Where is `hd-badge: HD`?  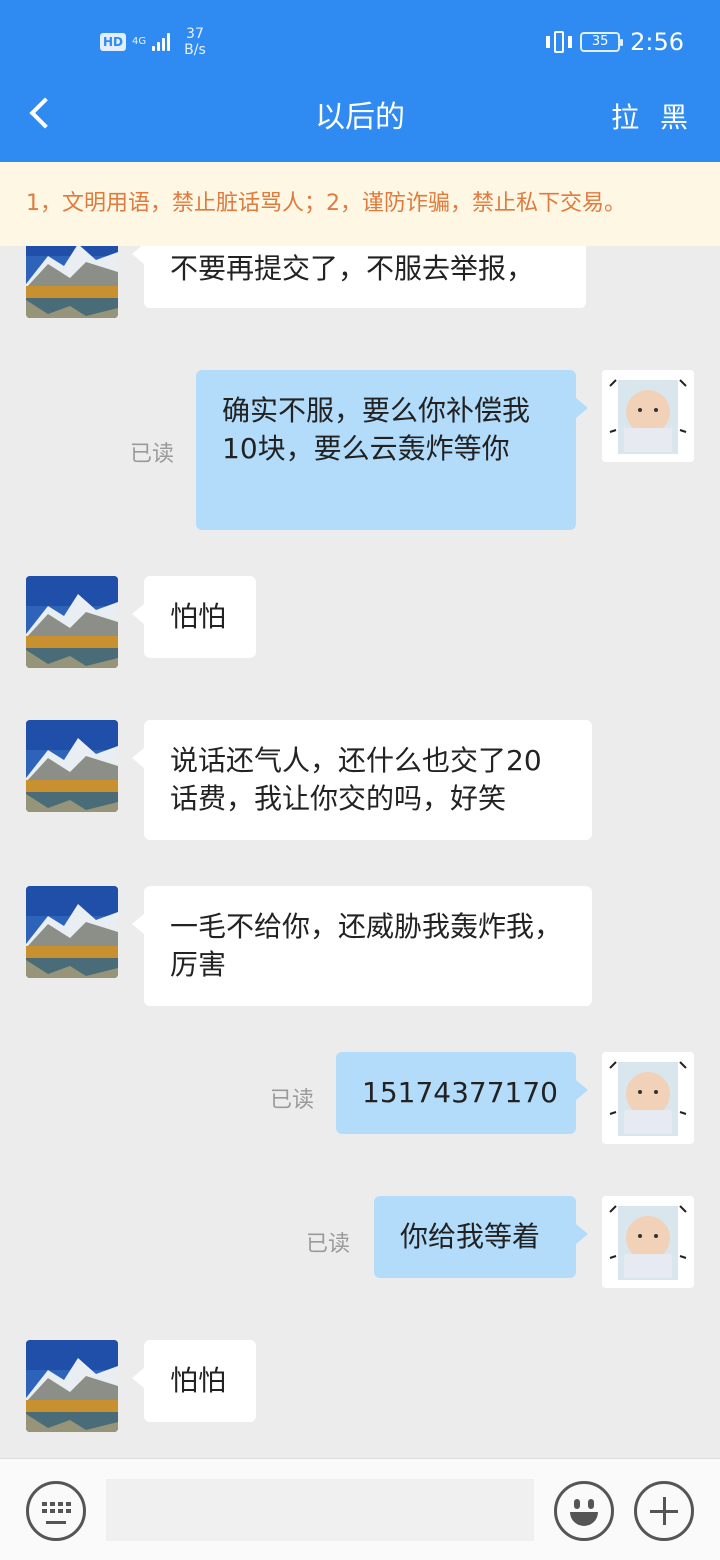
hd-badge: HD is located at coordinates (113, 42).